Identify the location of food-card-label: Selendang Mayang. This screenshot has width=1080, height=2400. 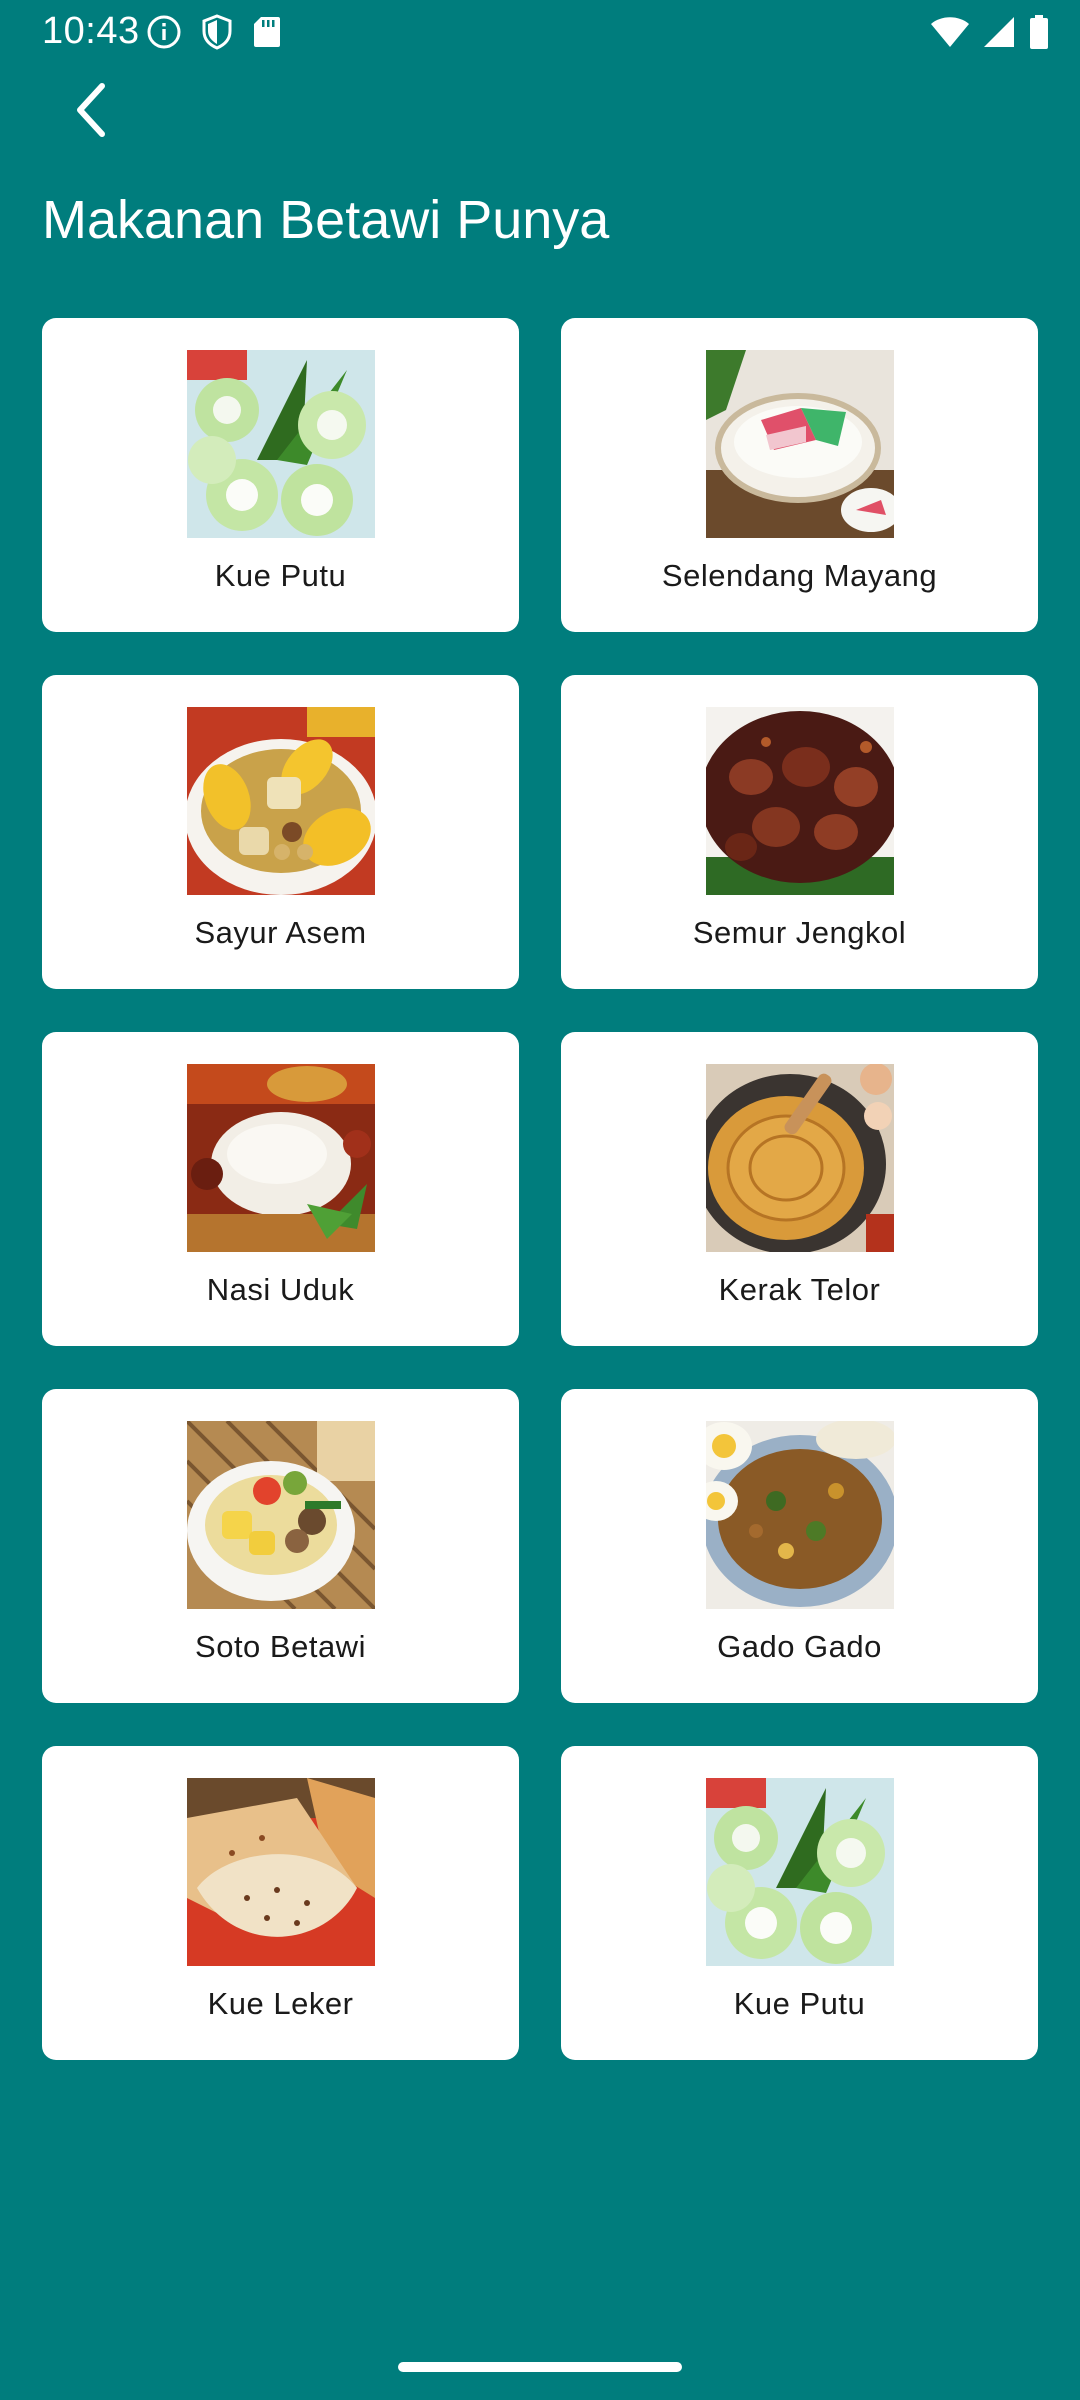
(799, 575).